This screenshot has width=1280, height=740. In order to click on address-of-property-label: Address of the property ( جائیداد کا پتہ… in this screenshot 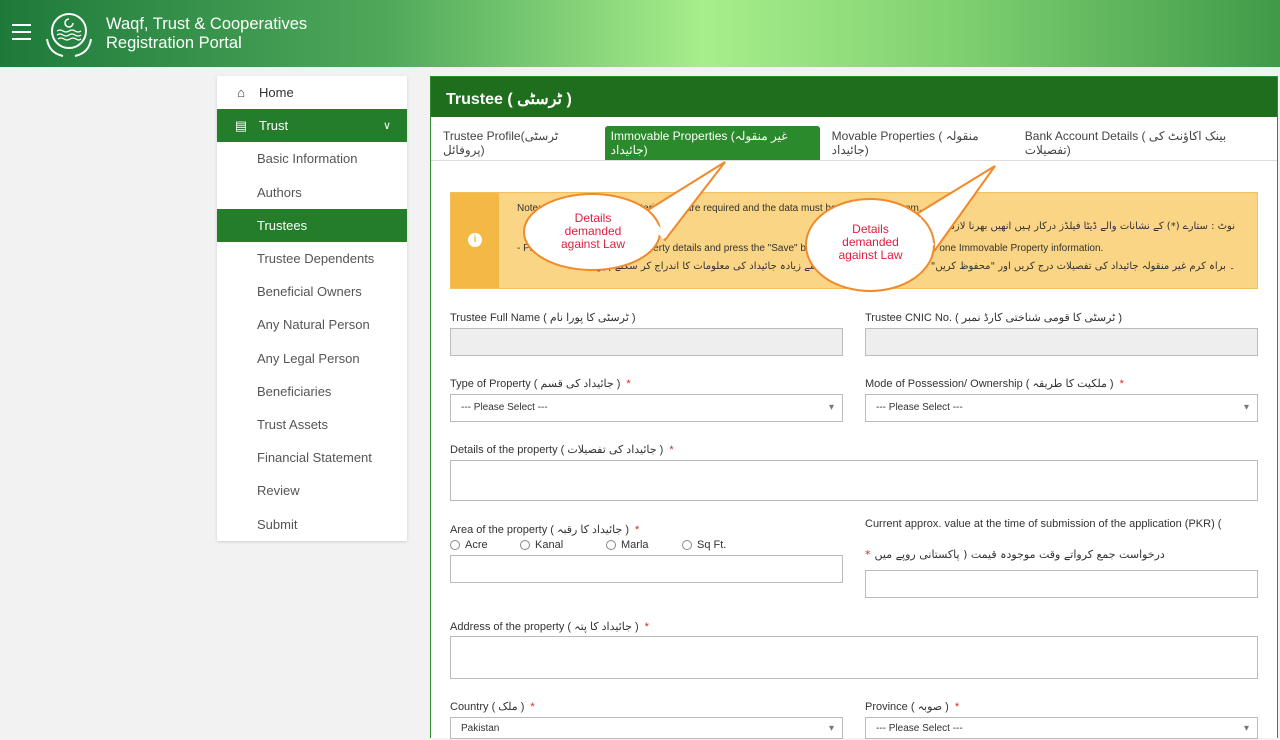, I will do `click(549, 627)`.